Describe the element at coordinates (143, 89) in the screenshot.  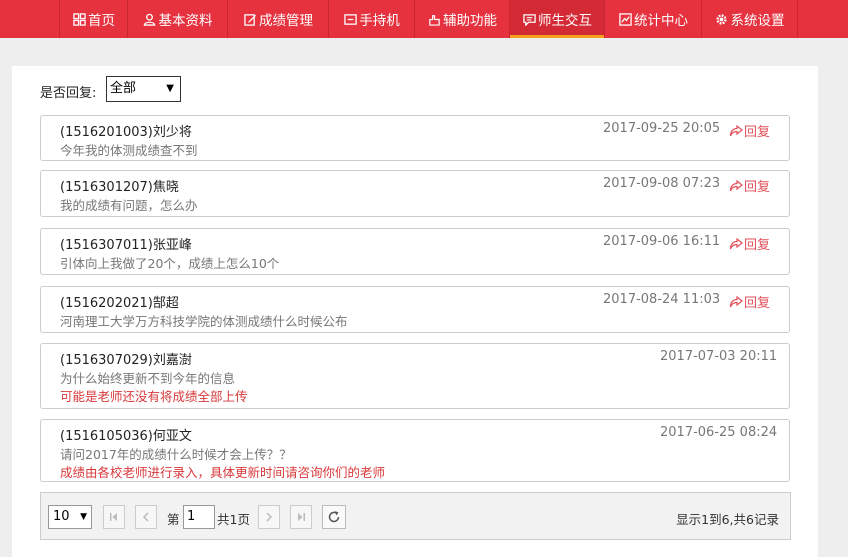
I see `reply-filter-select: 全部 ▼` at that location.